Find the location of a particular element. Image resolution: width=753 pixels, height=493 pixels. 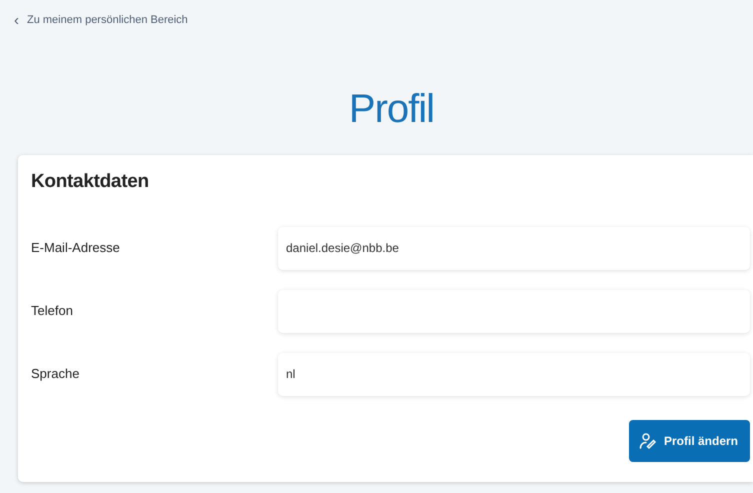

chevron-left-icon: ‹ is located at coordinates (16, 20).